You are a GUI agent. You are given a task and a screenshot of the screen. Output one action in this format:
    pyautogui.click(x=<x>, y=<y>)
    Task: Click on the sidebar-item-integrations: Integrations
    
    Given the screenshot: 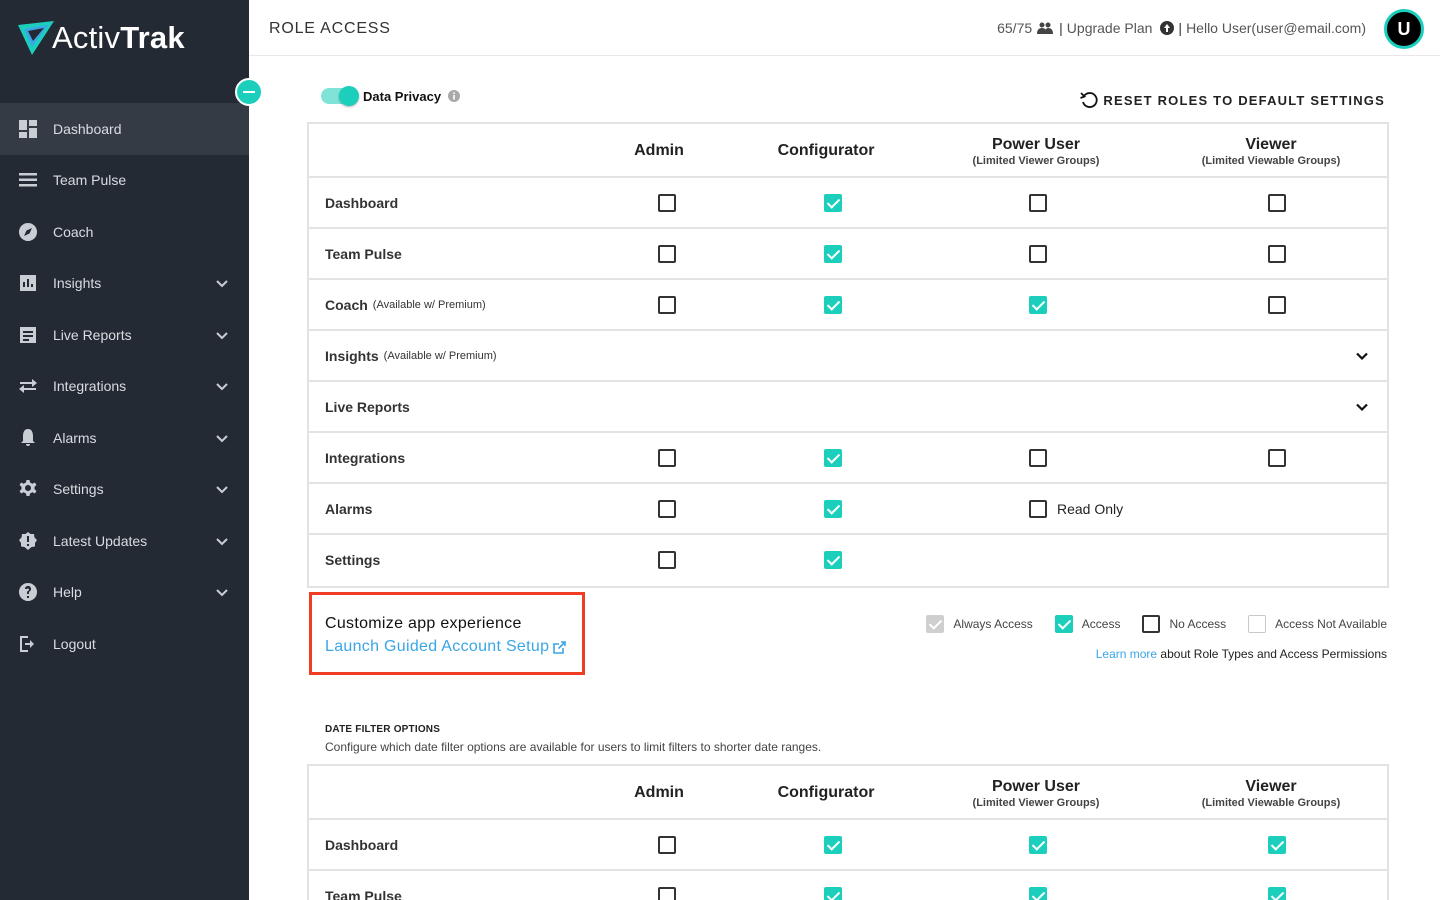 What is the action you would take?
    pyautogui.click(x=124, y=387)
    